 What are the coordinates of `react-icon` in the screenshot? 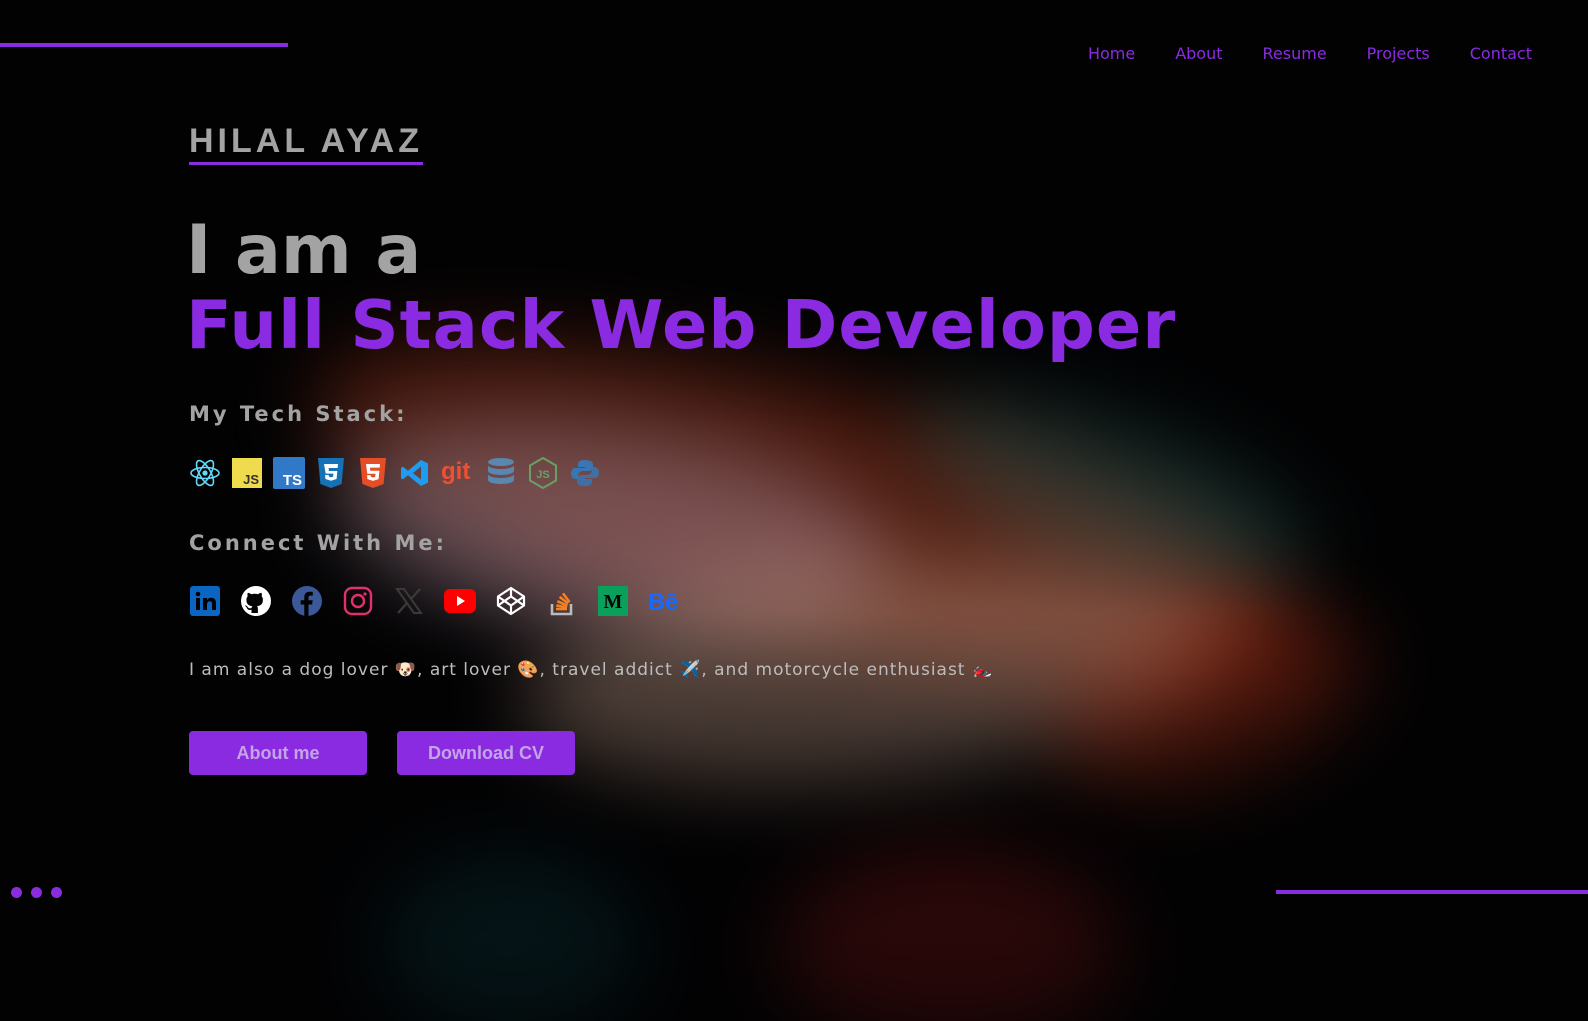 It's located at (205, 473).